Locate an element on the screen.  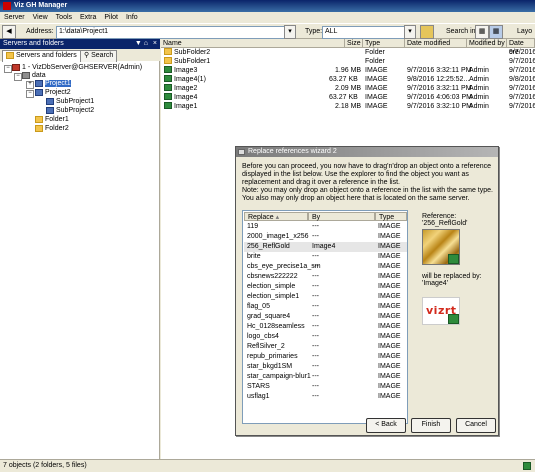
window-title-bar: Viz GH Manager is located at coordinates (267, 6).